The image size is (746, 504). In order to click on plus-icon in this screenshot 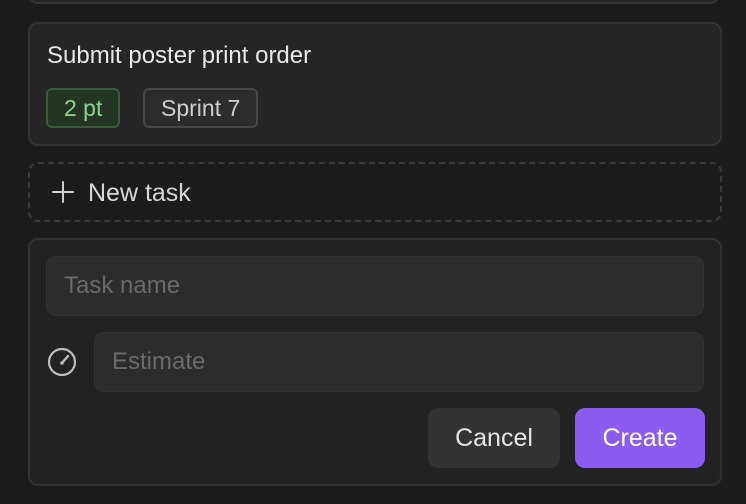, I will do `click(63, 192)`.